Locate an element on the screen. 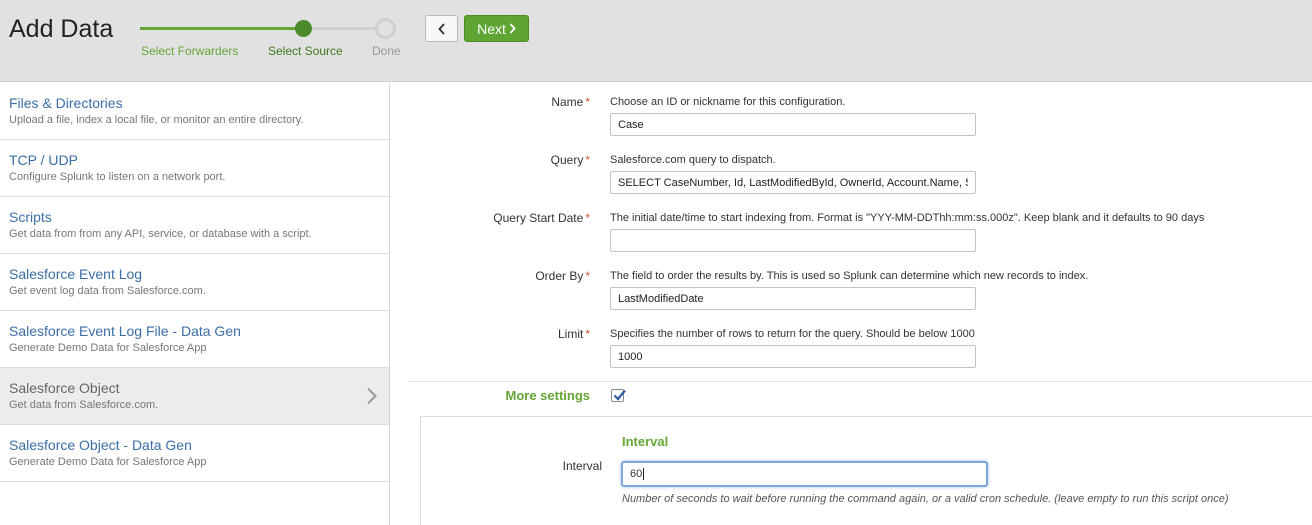  page-title: Add Data is located at coordinates (61, 29).